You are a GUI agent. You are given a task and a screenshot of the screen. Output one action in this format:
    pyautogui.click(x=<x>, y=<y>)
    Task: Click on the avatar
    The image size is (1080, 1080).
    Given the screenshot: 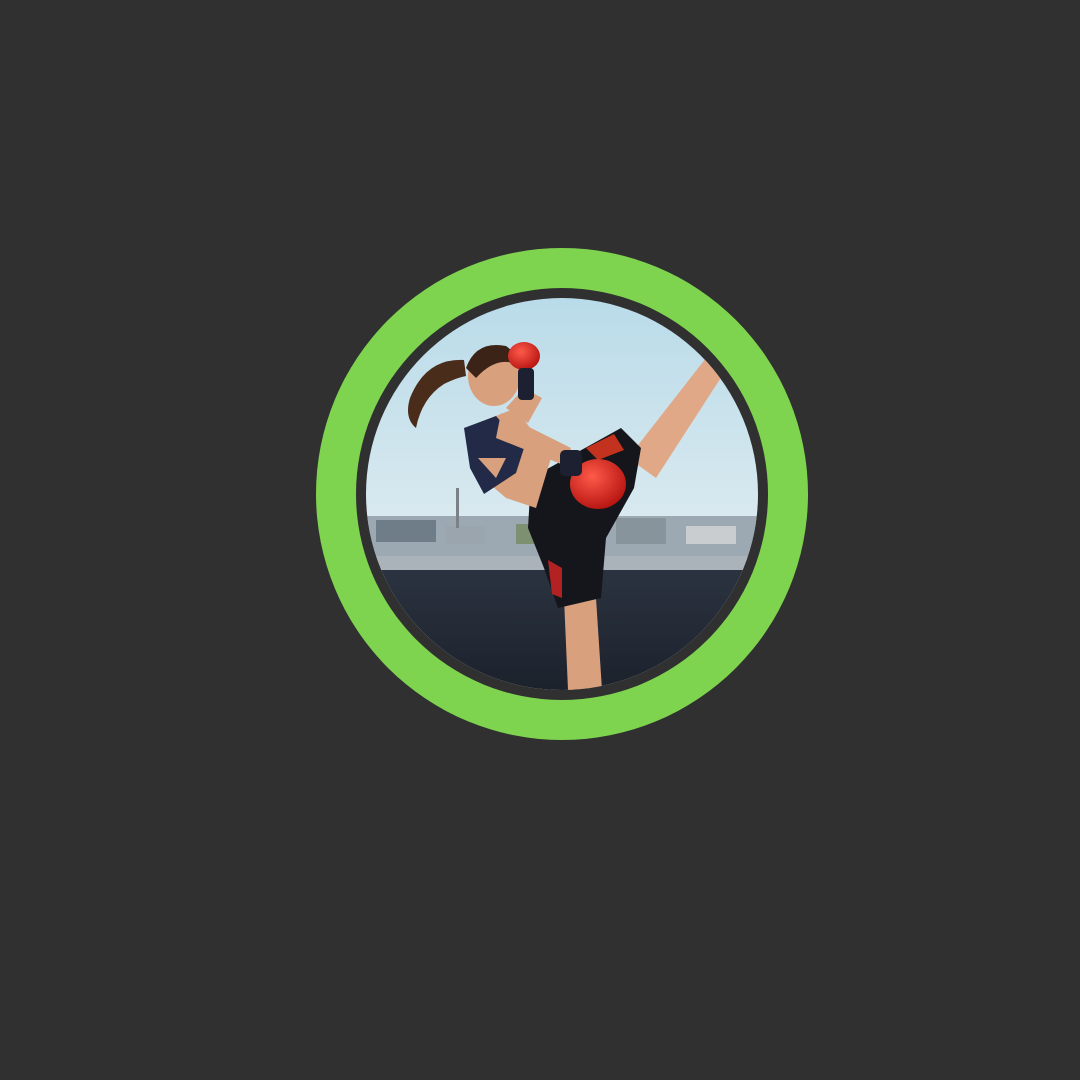 What is the action you would take?
    pyautogui.click(x=562, y=494)
    